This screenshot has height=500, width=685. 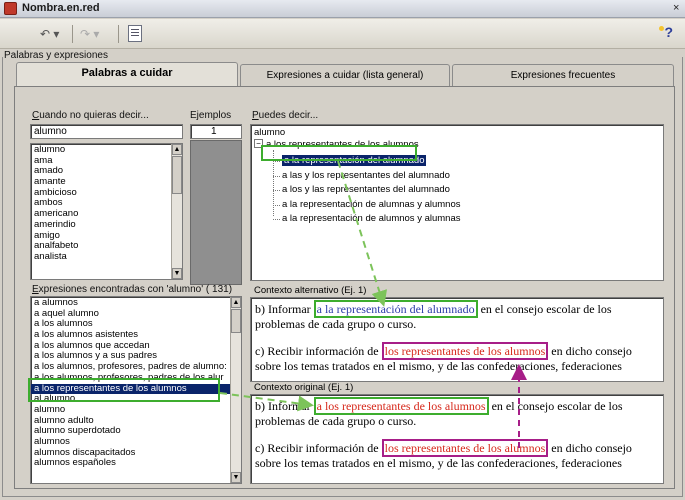 I want to click on tree-root: alumno, so click(x=269, y=132).